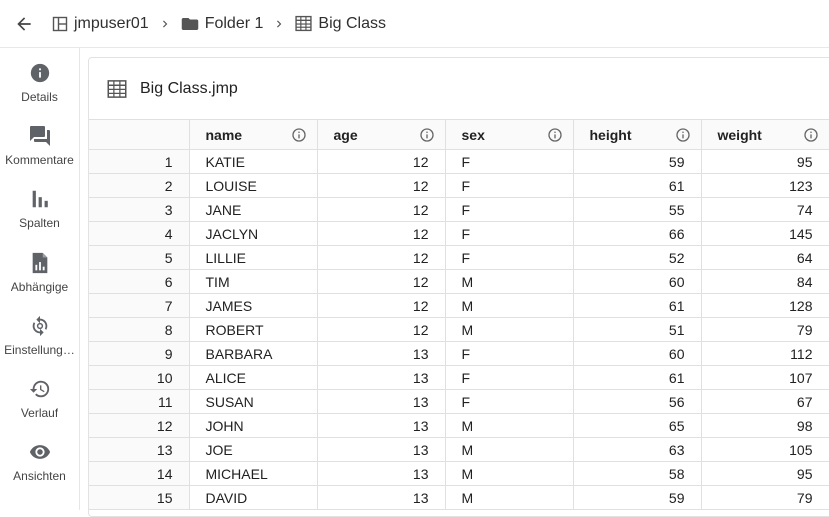  What do you see at coordinates (765, 305) in the screenshot?
I see `cell-weight: 128` at bounding box center [765, 305].